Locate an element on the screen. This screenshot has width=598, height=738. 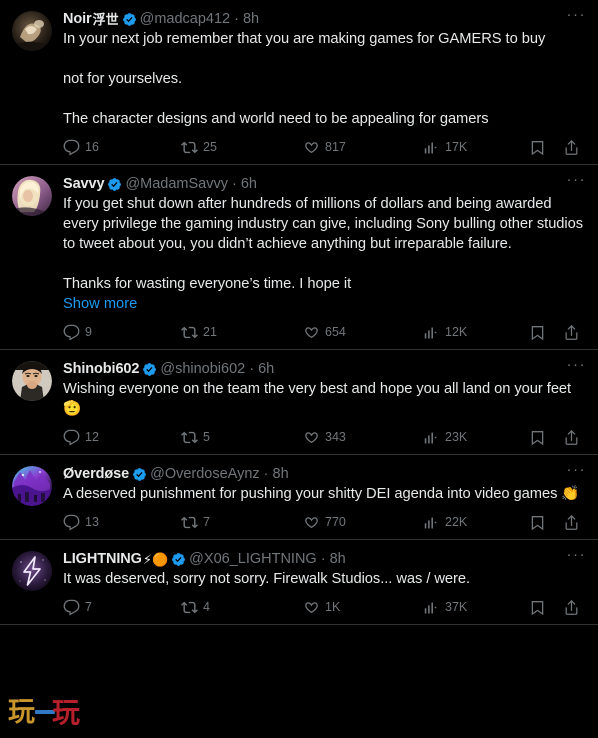
retweet-count: 4 is located at coordinates (206, 607).